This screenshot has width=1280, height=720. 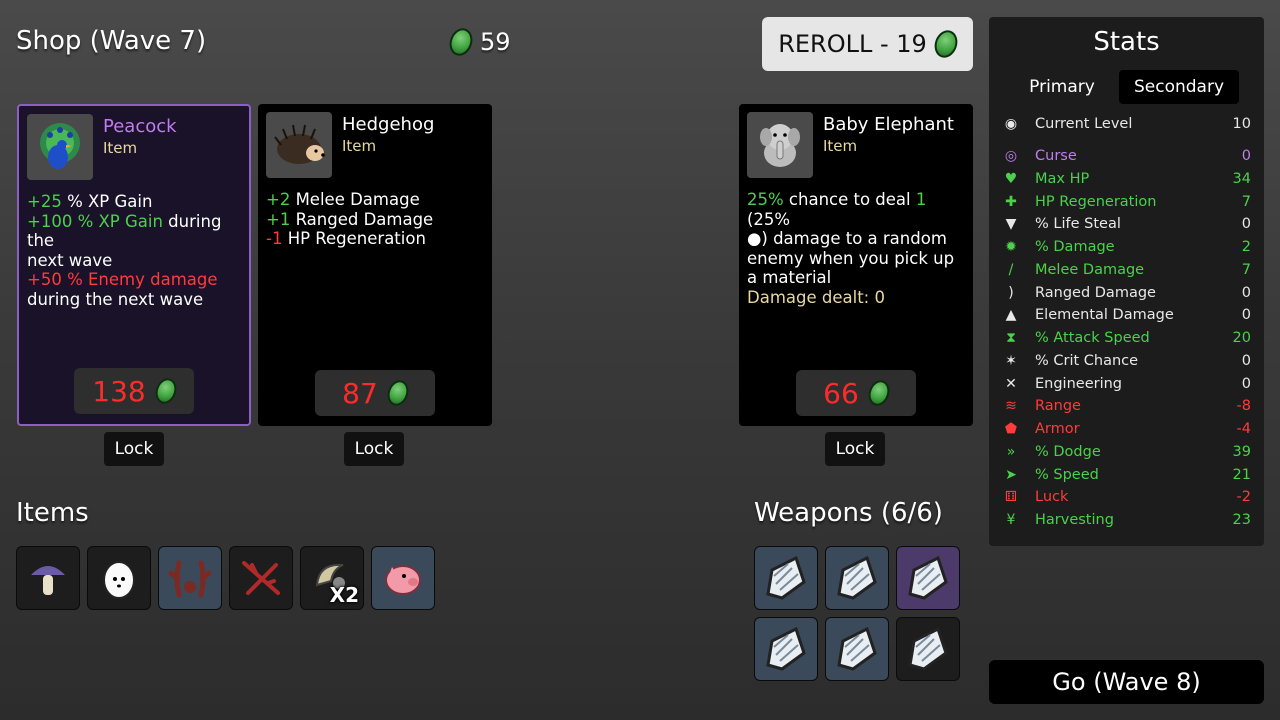 I want to click on description-segment: enemy when you pick up, so click(x=851, y=258).